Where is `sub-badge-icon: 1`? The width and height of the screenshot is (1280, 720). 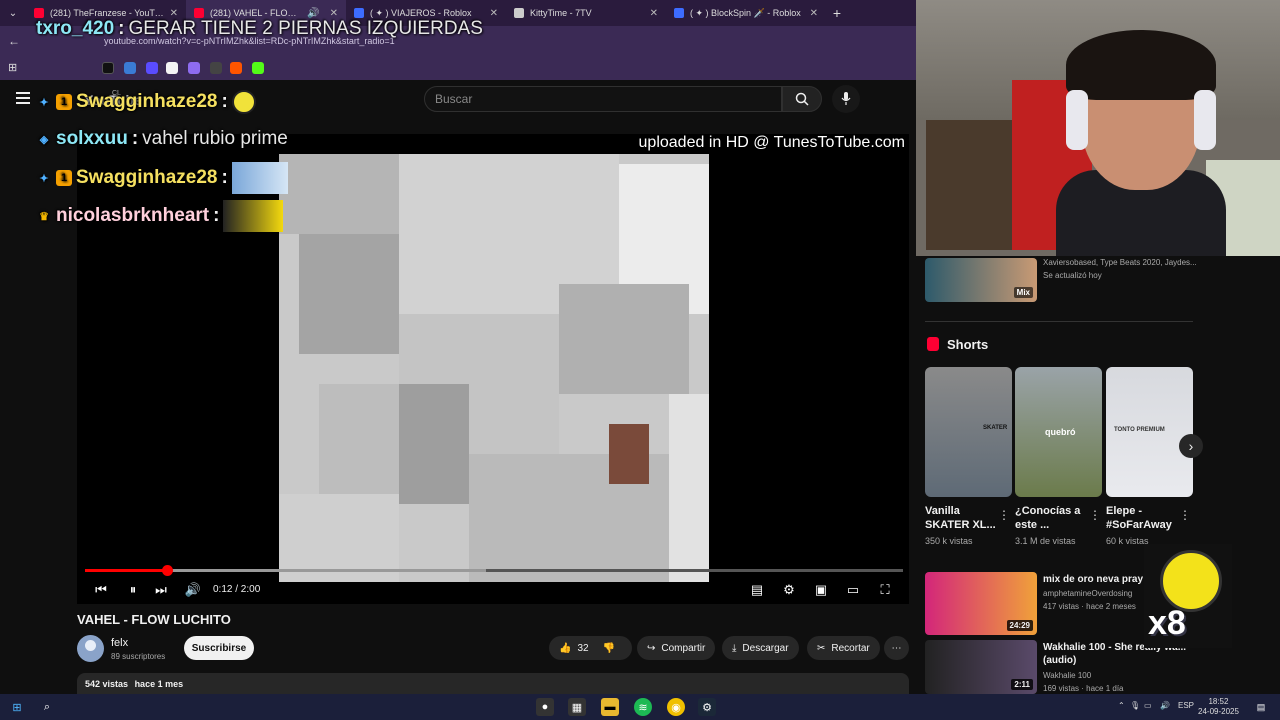 sub-badge-icon: 1 is located at coordinates (64, 102).